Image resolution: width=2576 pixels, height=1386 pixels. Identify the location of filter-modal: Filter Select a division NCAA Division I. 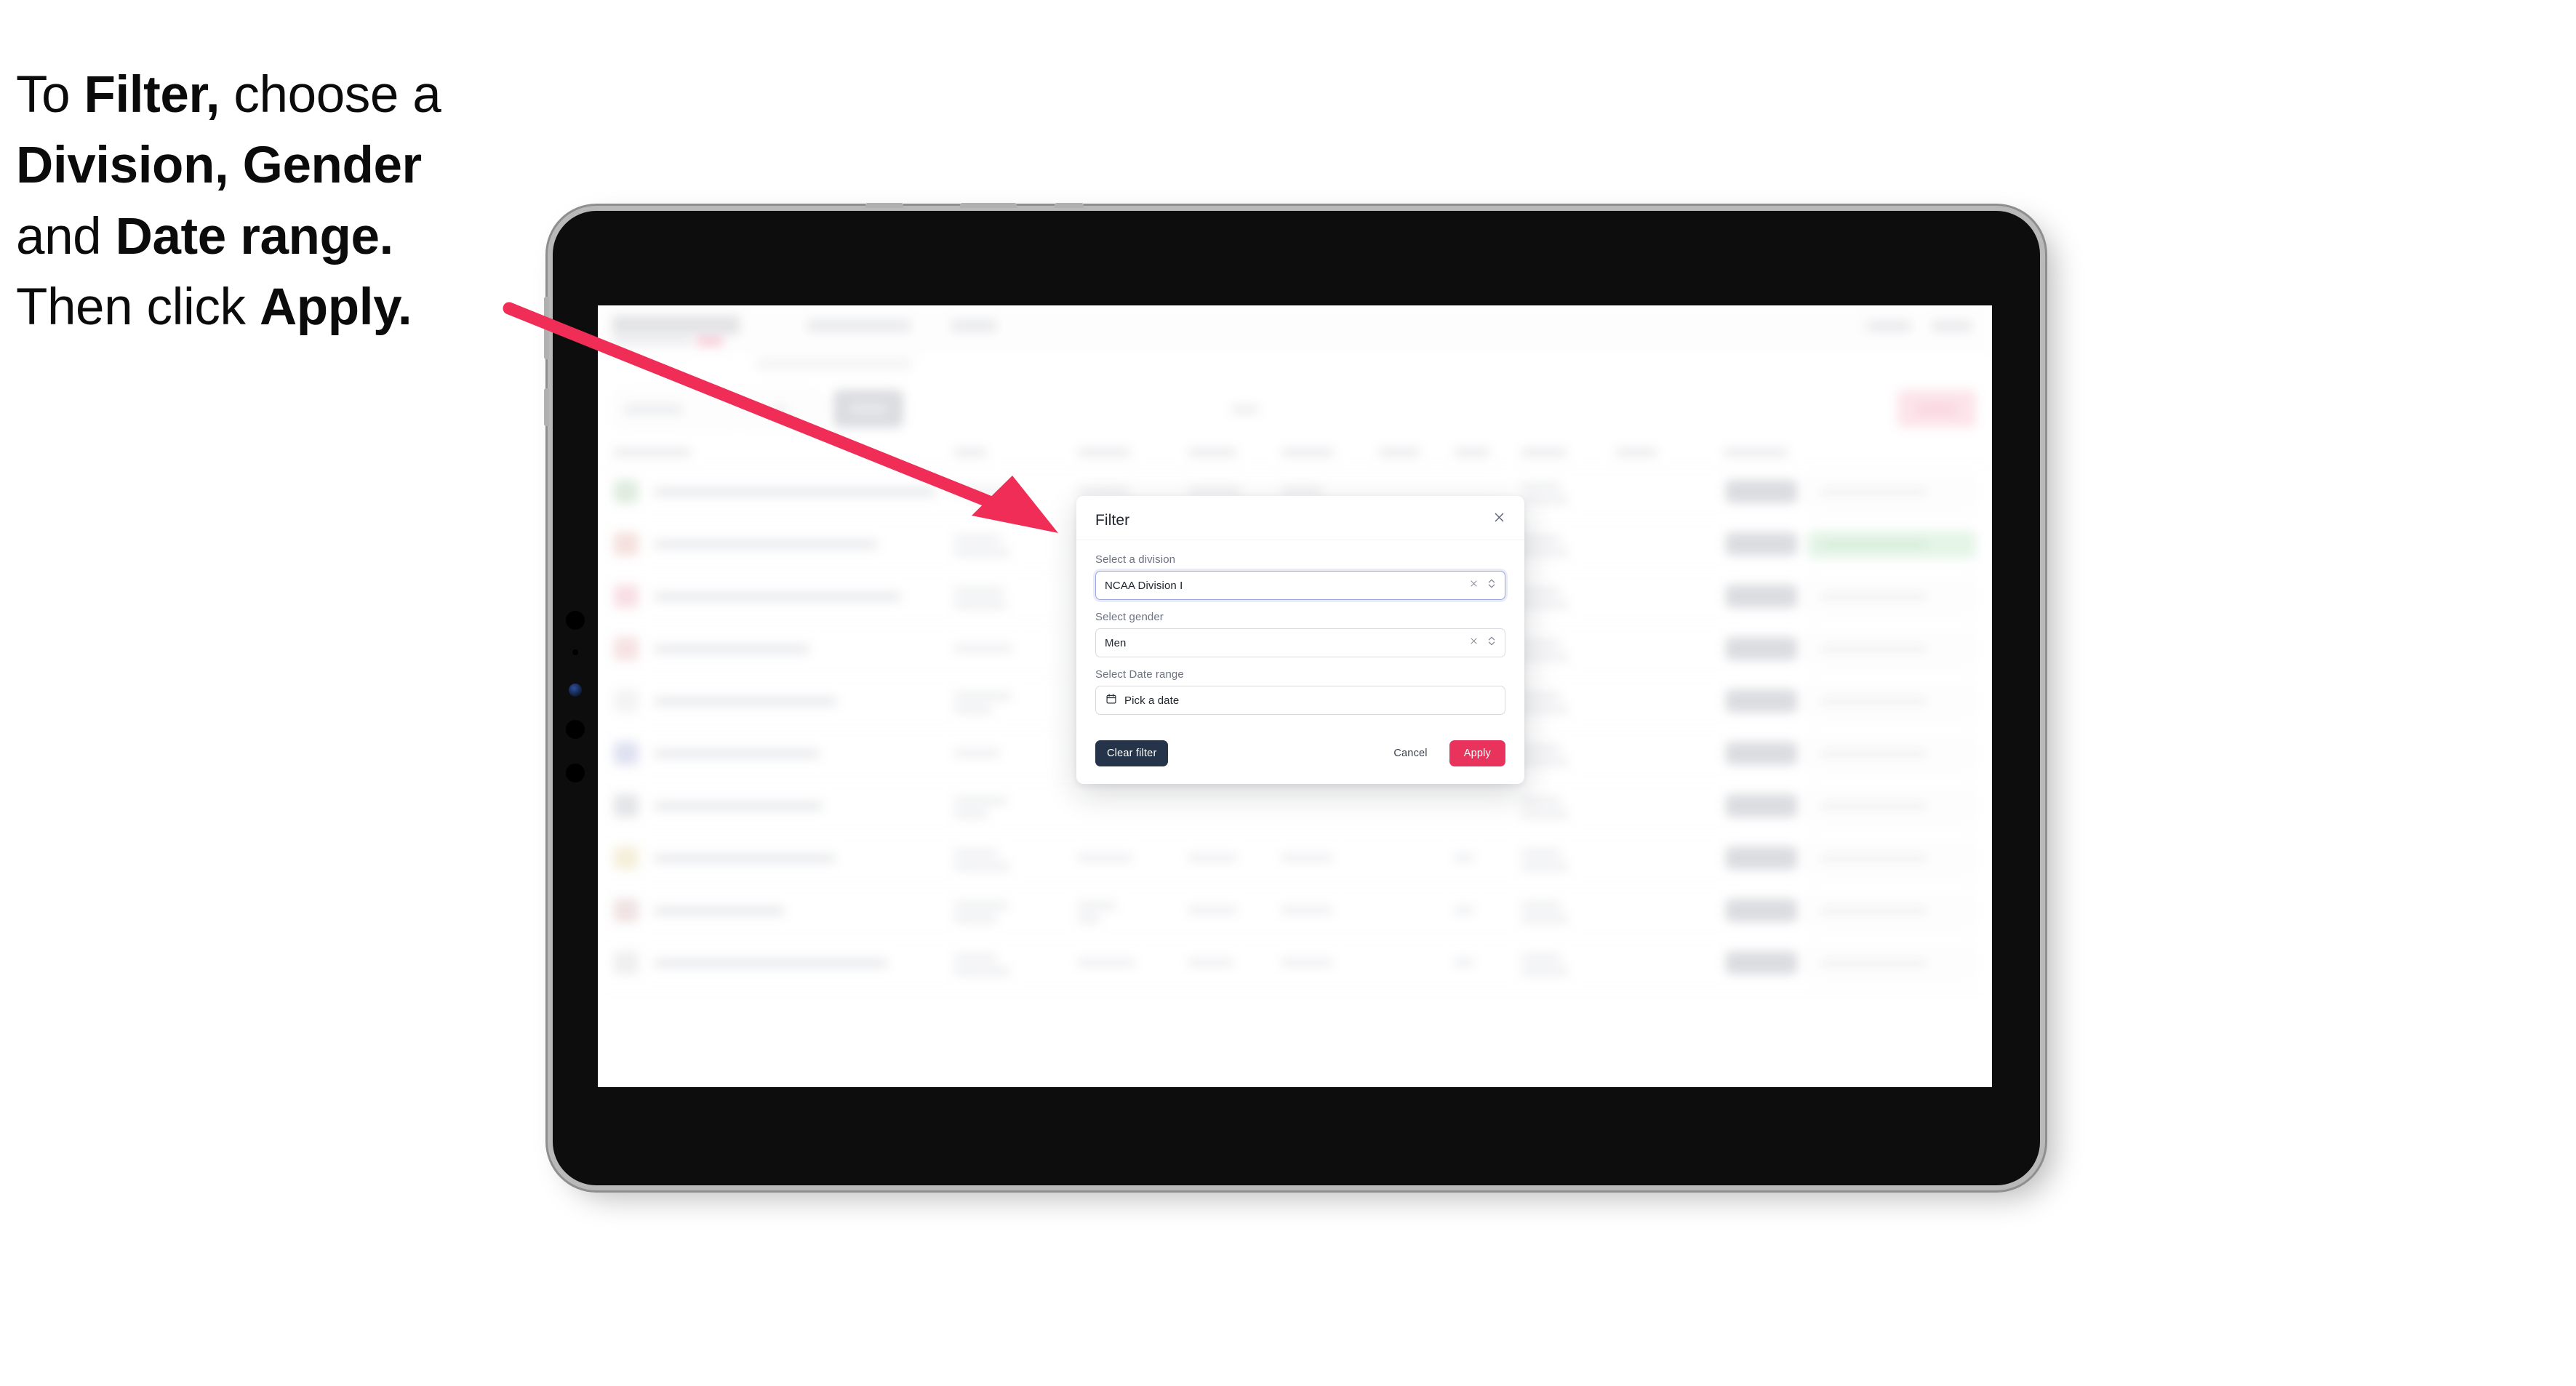
(1300, 640).